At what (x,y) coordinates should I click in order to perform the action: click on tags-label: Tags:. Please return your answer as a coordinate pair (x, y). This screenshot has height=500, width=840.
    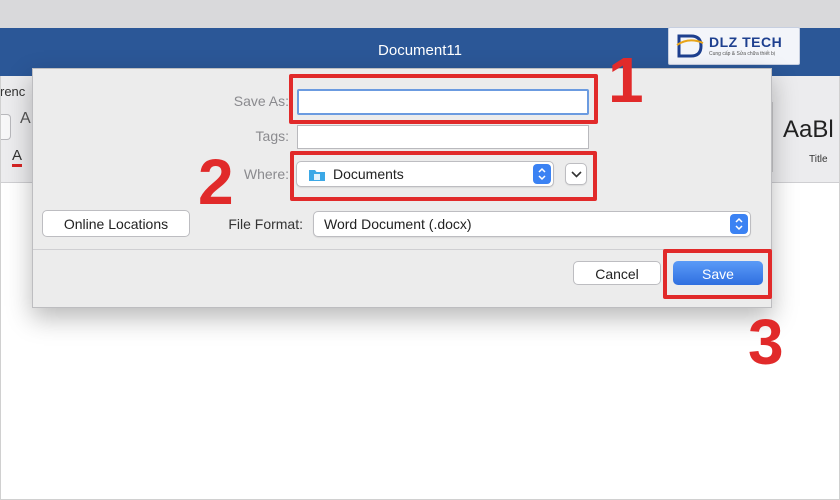
    Looking at the image, I should click on (272, 136).